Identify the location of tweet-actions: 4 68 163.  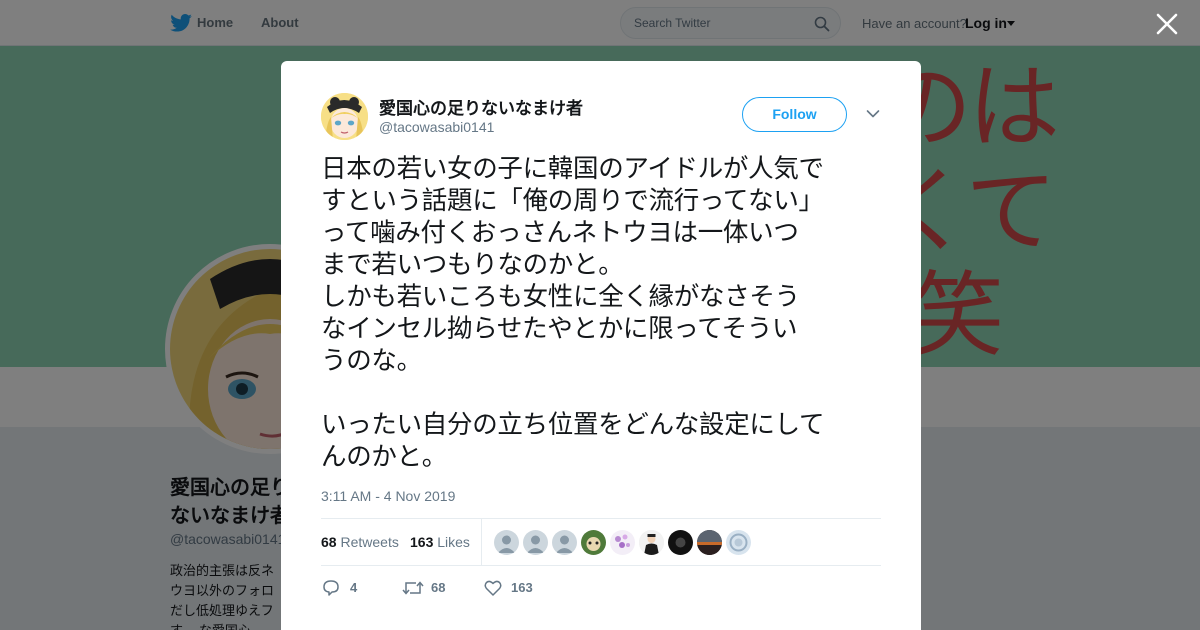
(601, 588).